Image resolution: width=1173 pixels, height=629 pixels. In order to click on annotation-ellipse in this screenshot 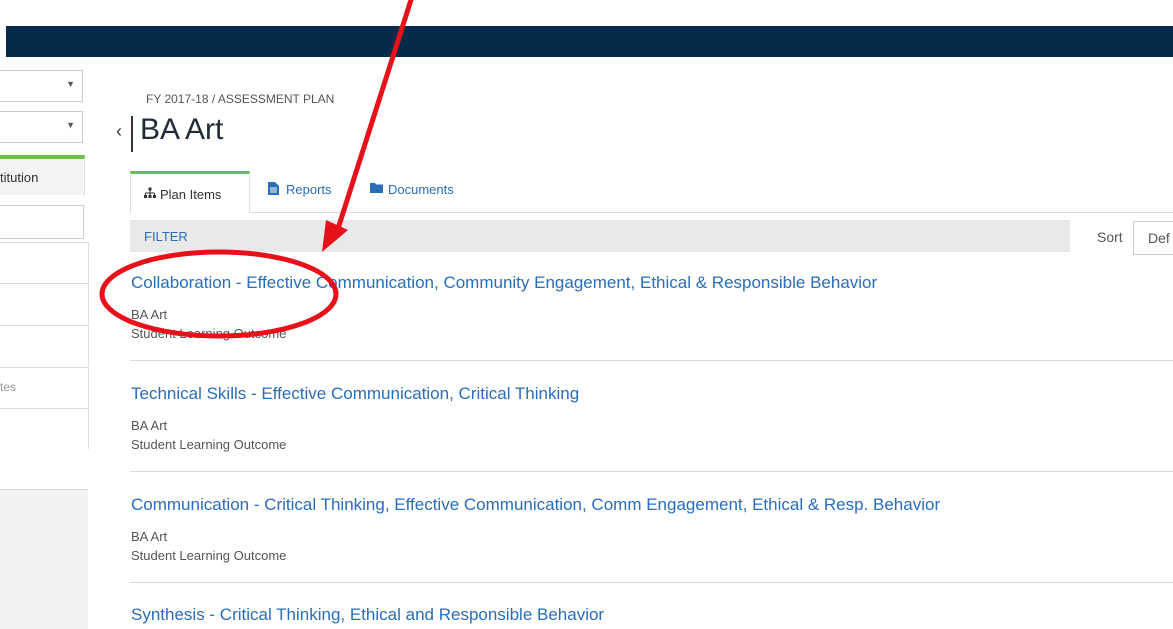, I will do `click(219, 294)`.